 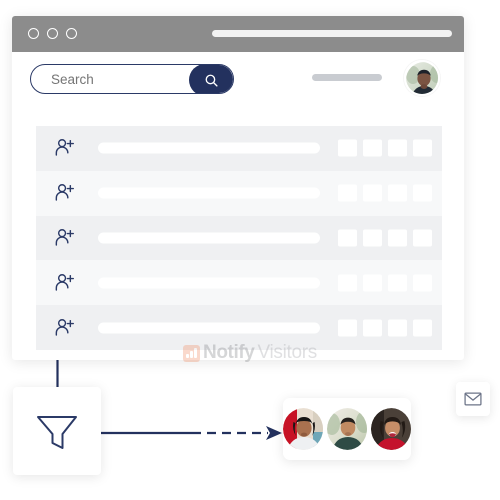 What do you see at coordinates (33, 33) in the screenshot?
I see `close-dot-icon` at bounding box center [33, 33].